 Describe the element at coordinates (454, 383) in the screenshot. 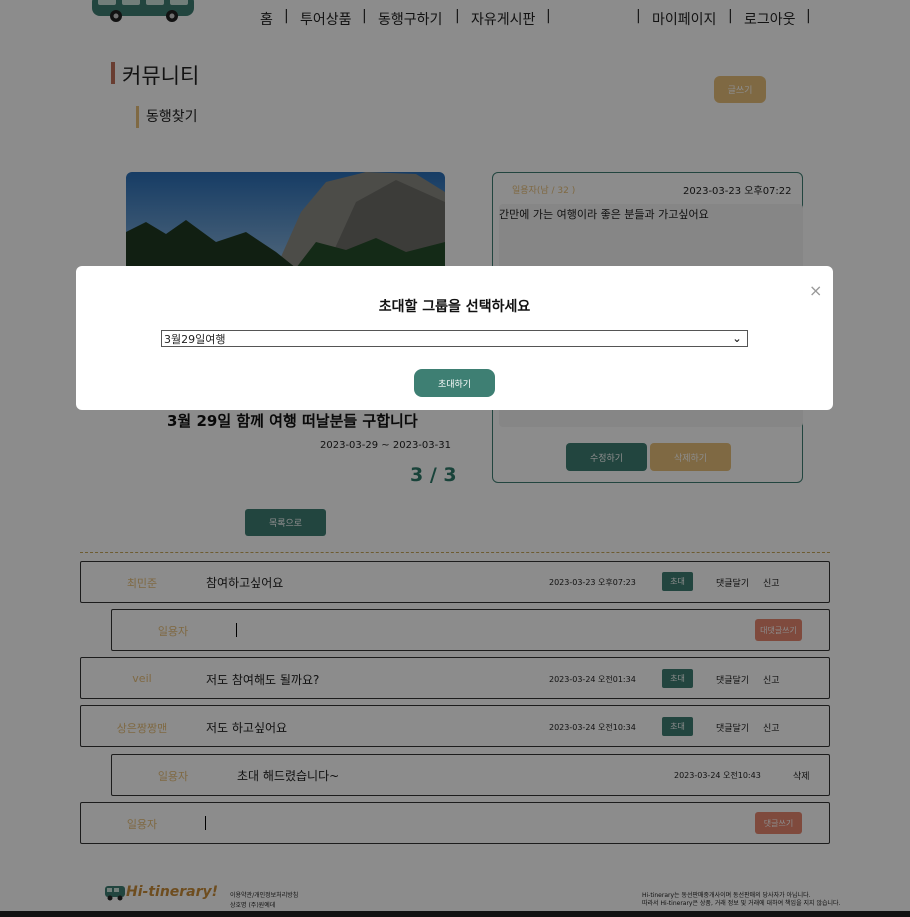

I see `invite-confirm-button: 초대하기` at that location.